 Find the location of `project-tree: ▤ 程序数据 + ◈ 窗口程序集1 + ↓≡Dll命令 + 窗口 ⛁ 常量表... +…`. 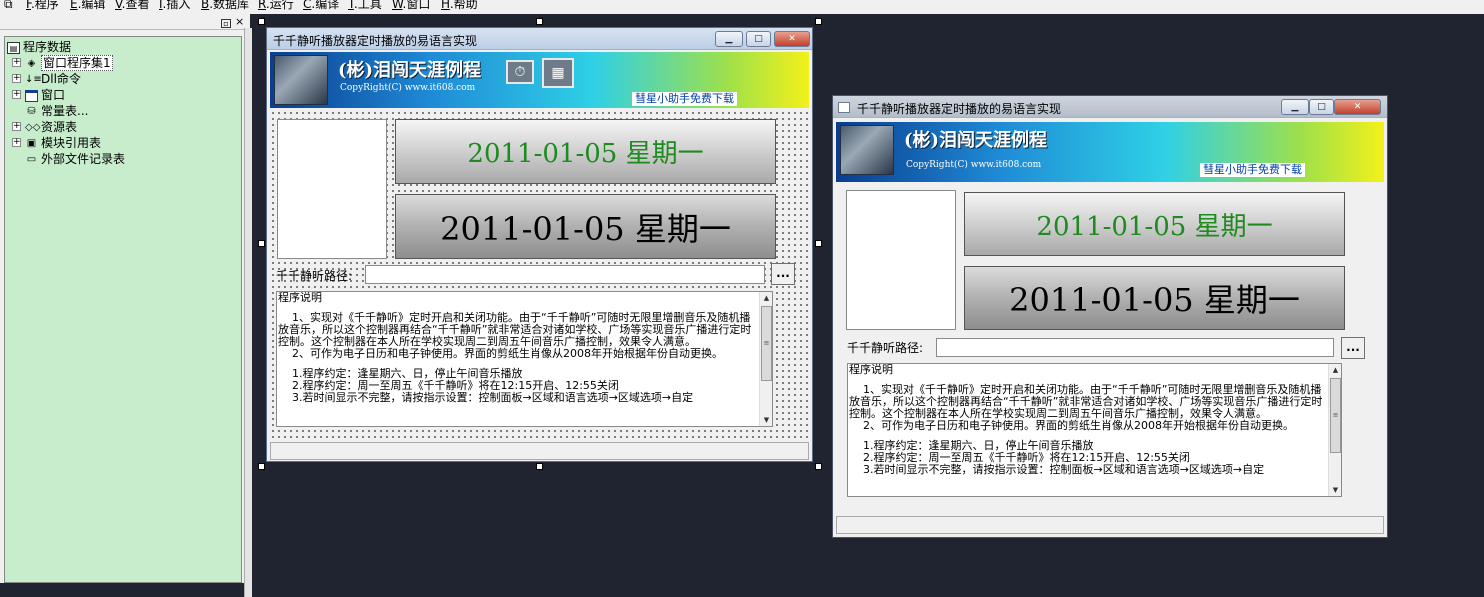

project-tree: ▤ 程序数据 + ◈ 窗口程序集1 + ↓≡Dll命令 + 窗口 ⛁ 常量表... +… is located at coordinates (123, 309).